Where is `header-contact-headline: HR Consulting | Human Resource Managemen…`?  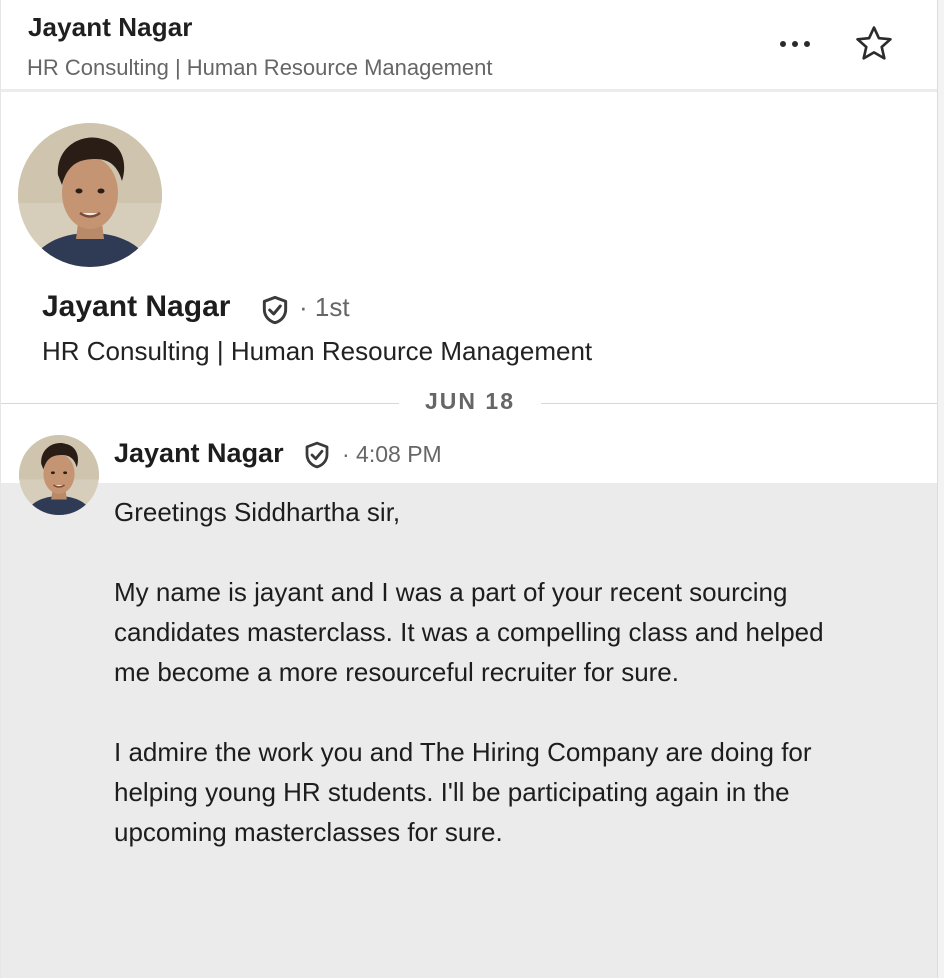
header-contact-headline: HR Consulting | Human Resource Managemen… is located at coordinates (260, 67).